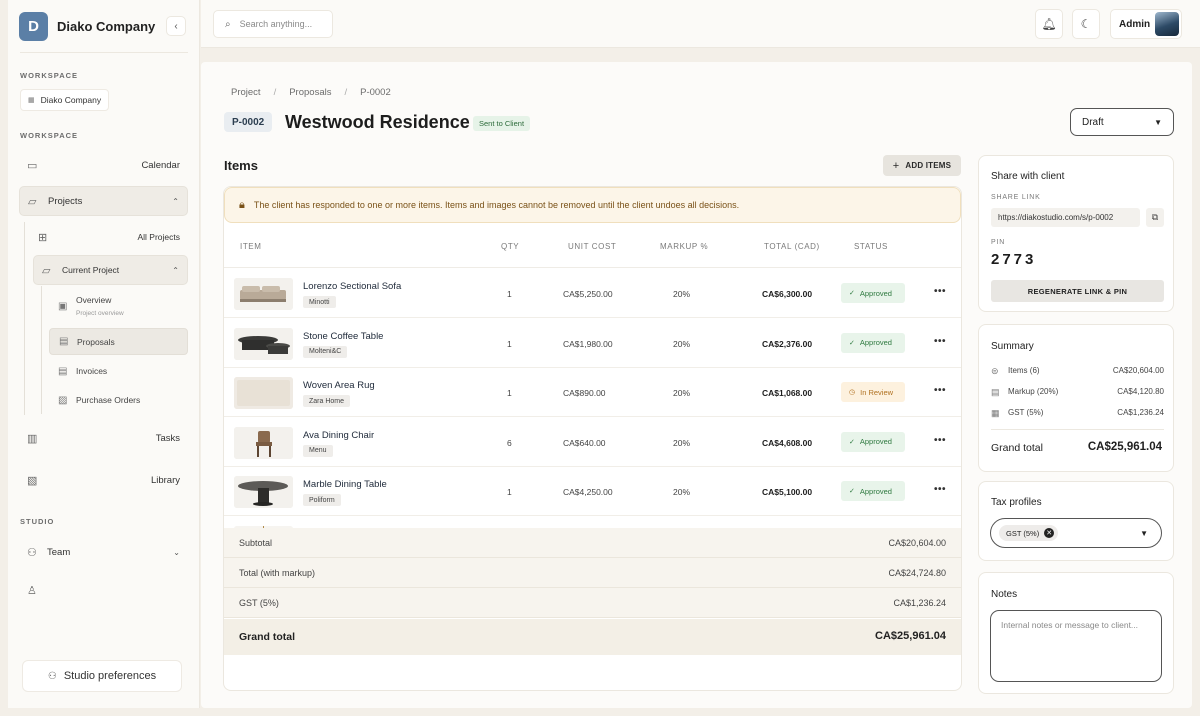 This screenshot has width=1200, height=716. What do you see at coordinates (1086, 24) in the screenshot?
I see `theme-toggle-button: ☾` at bounding box center [1086, 24].